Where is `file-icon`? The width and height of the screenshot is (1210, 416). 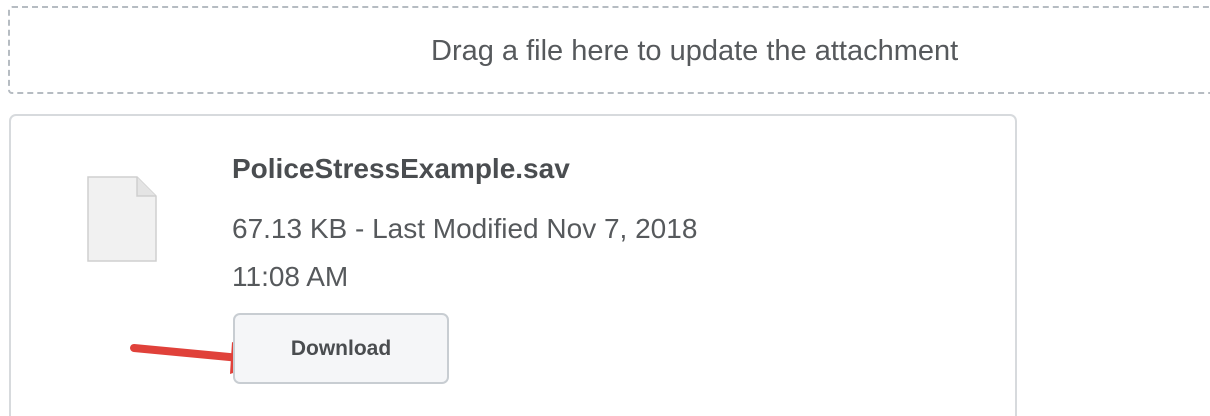
file-icon is located at coordinates (122, 219).